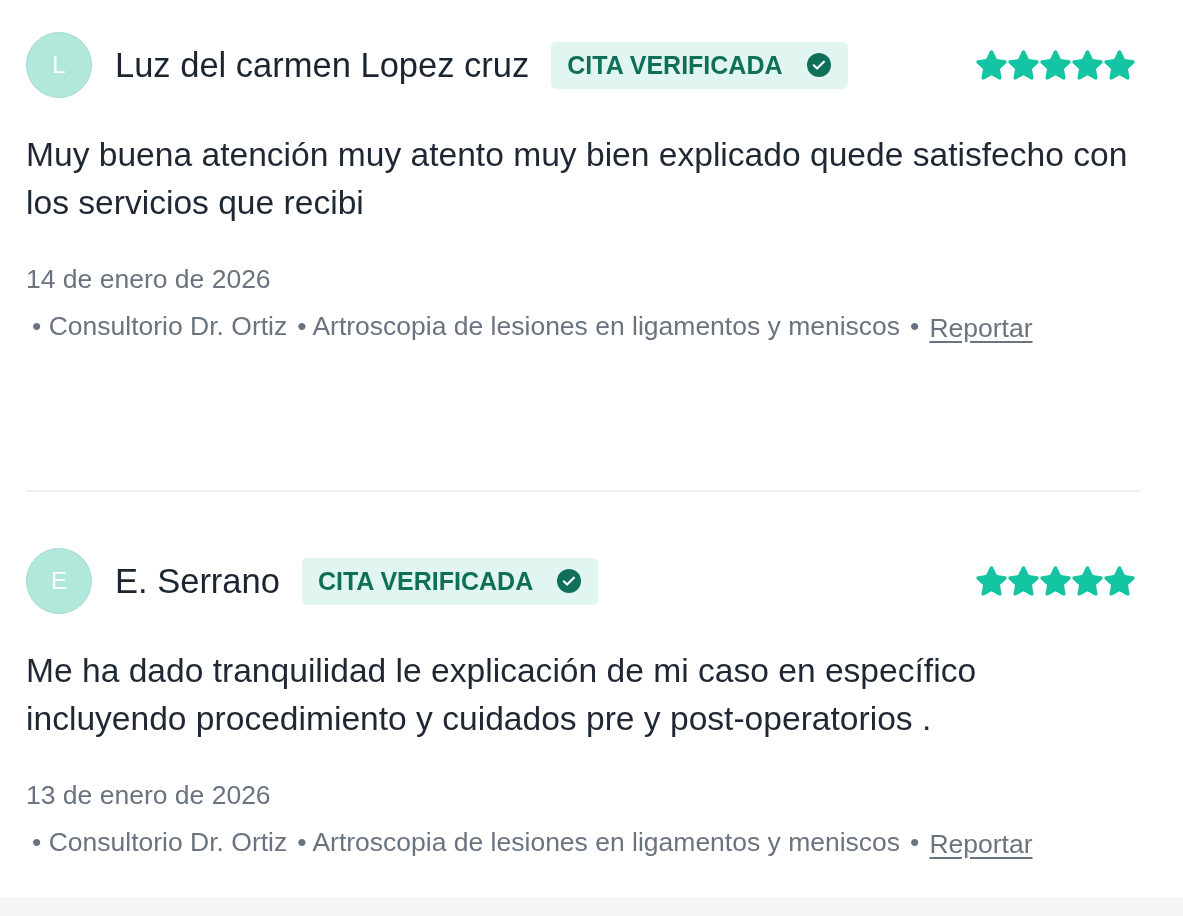 The image size is (1183, 916). What do you see at coordinates (149, 795) in the screenshot?
I see `review-date: 13 de enero de 2026` at bounding box center [149, 795].